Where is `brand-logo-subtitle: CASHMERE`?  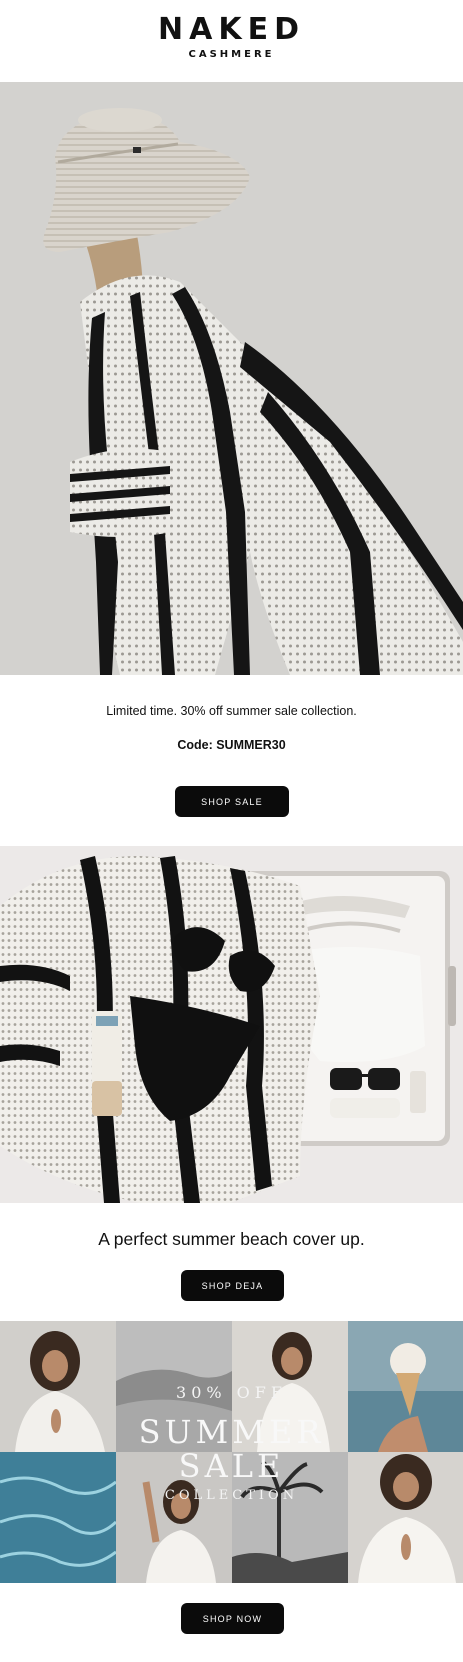
brand-logo-subtitle: CASHMERE is located at coordinates (231, 54).